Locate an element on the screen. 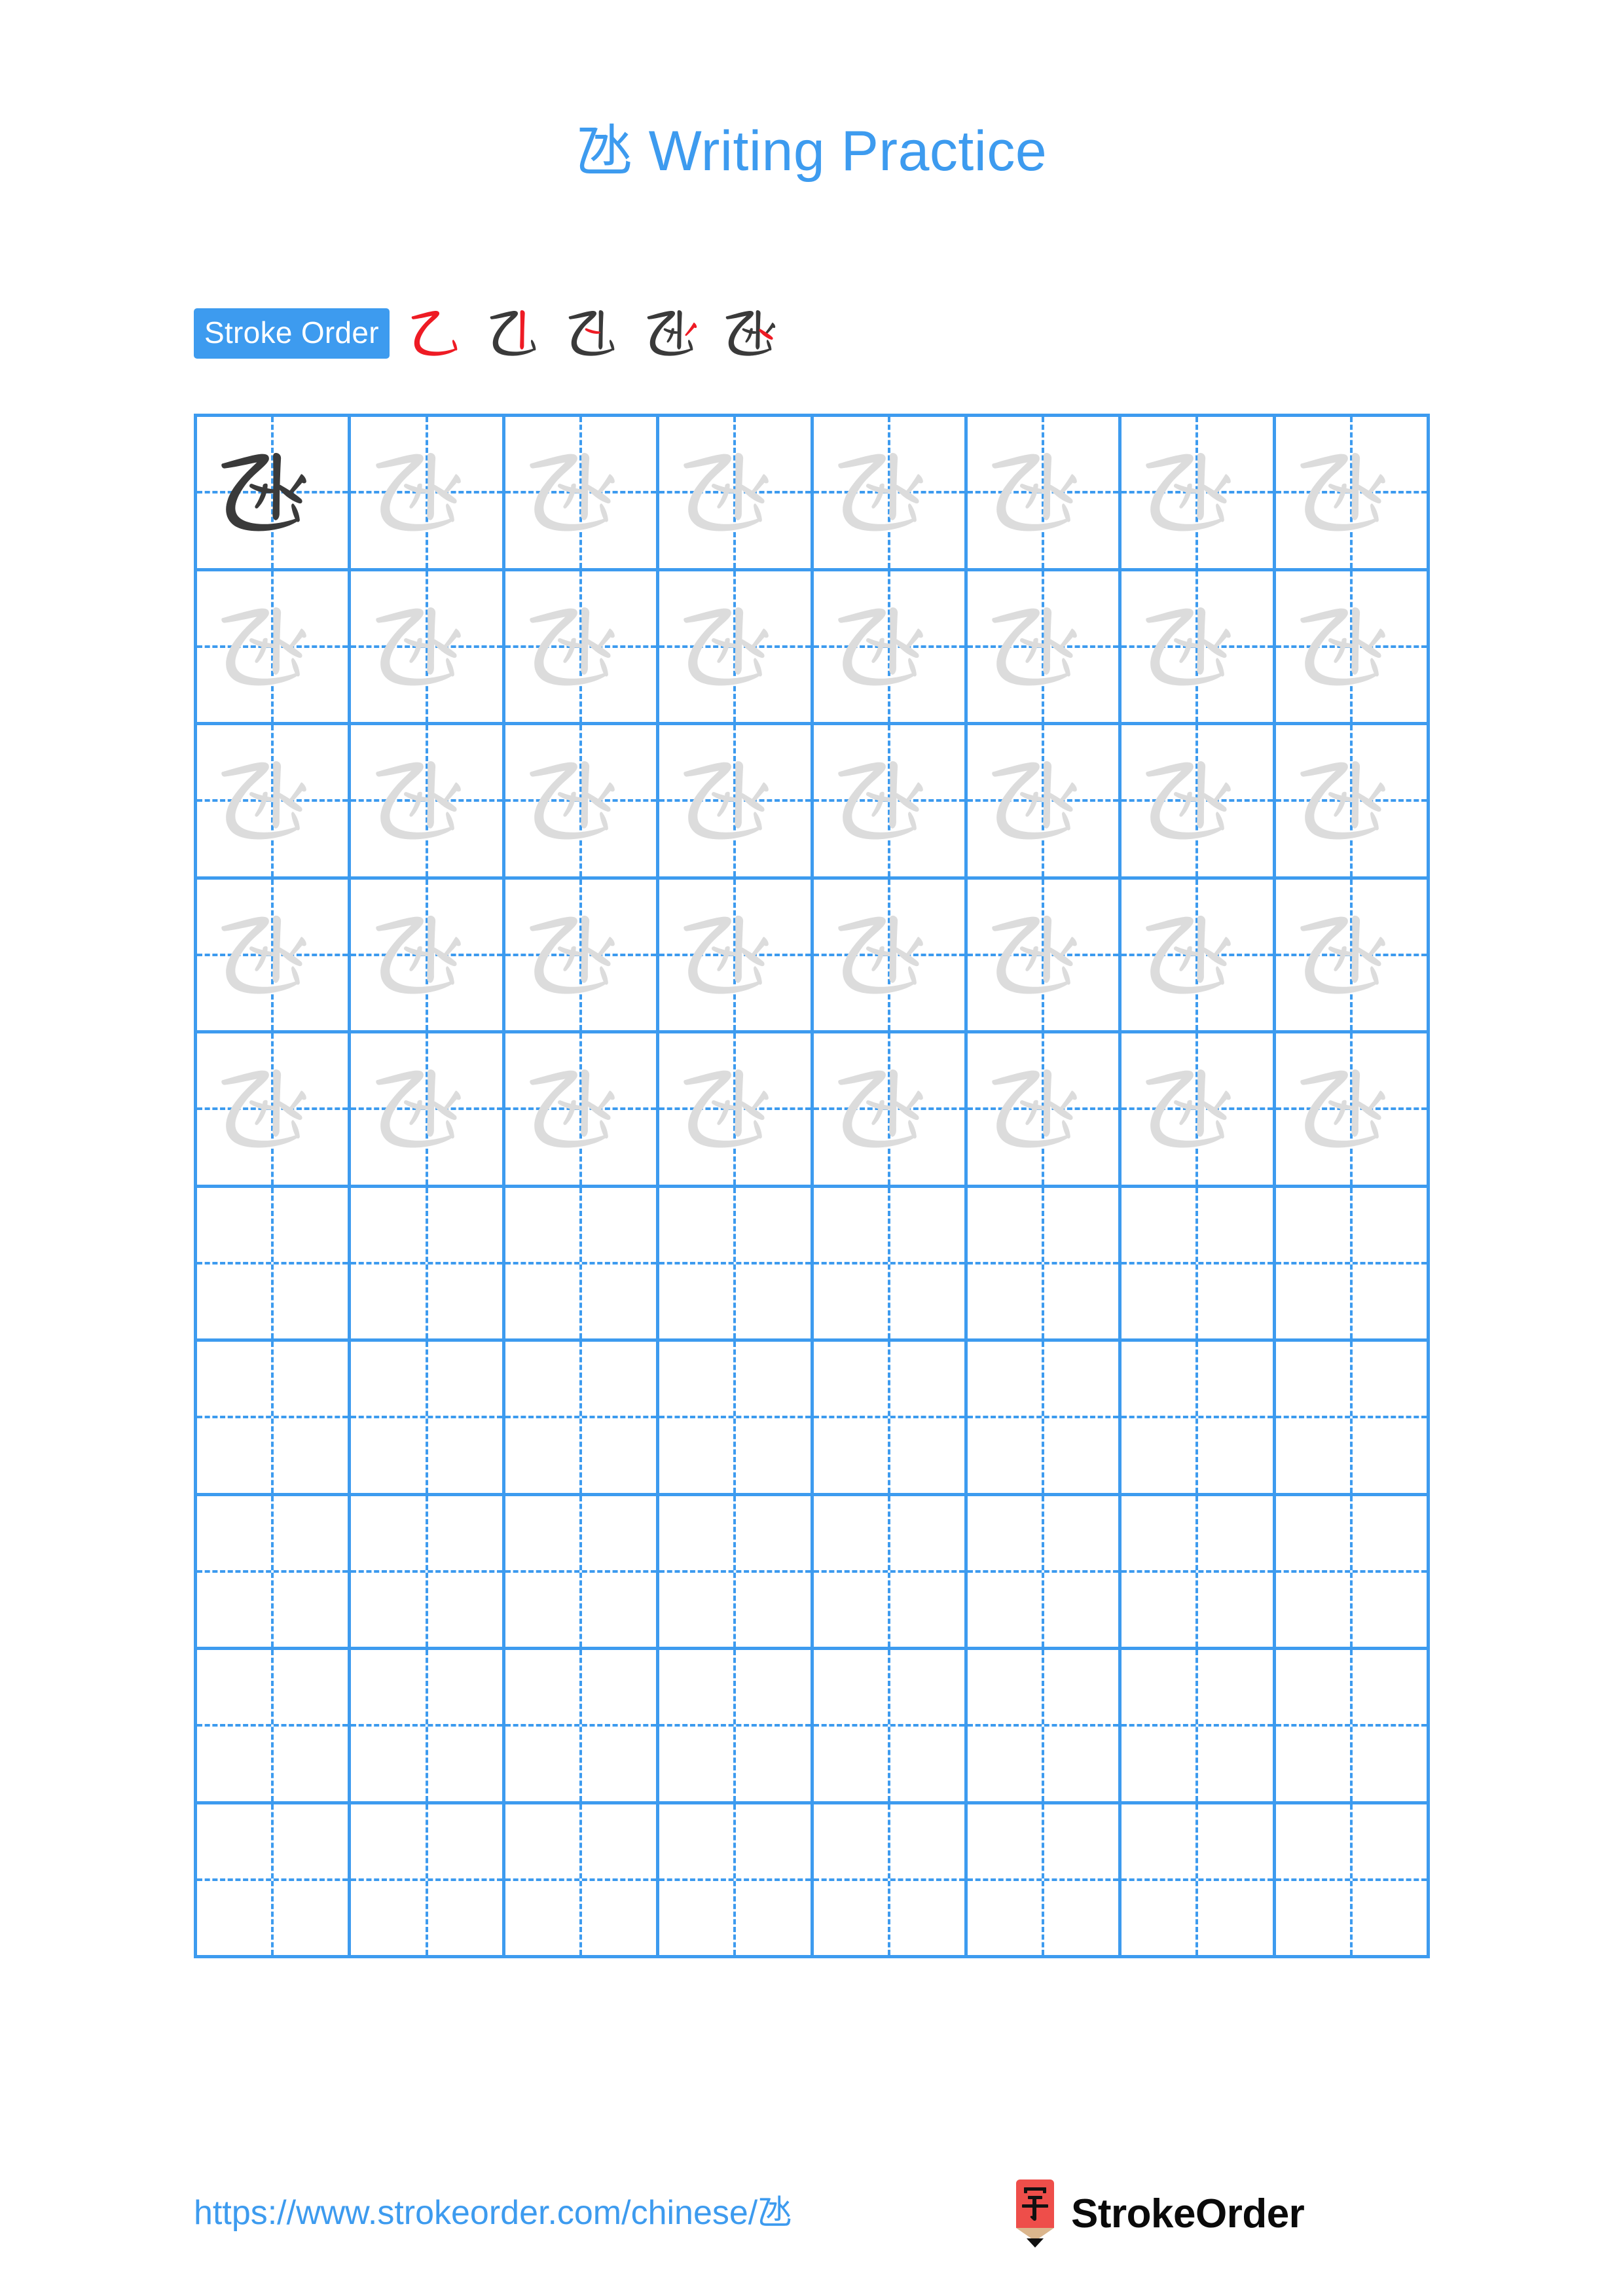 The width and height of the screenshot is (1623, 2296). stroke-step-3-icon is located at coordinates (591, 333).